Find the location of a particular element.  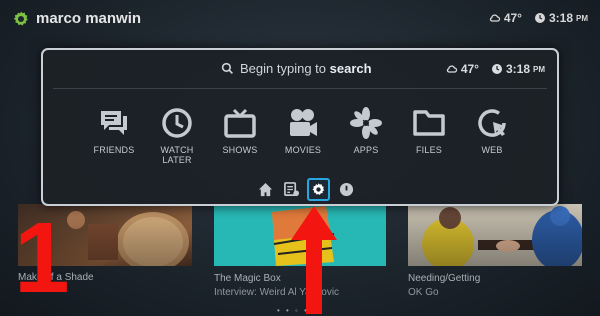

panel-temperature: 47° is located at coordinates (469, 69).